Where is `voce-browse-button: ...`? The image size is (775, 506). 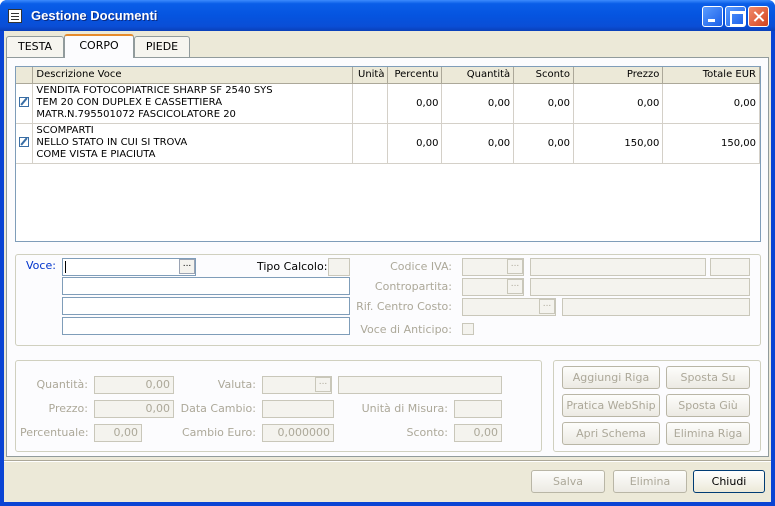
voce-browse-button: ... is located at coordinates (187, 266).